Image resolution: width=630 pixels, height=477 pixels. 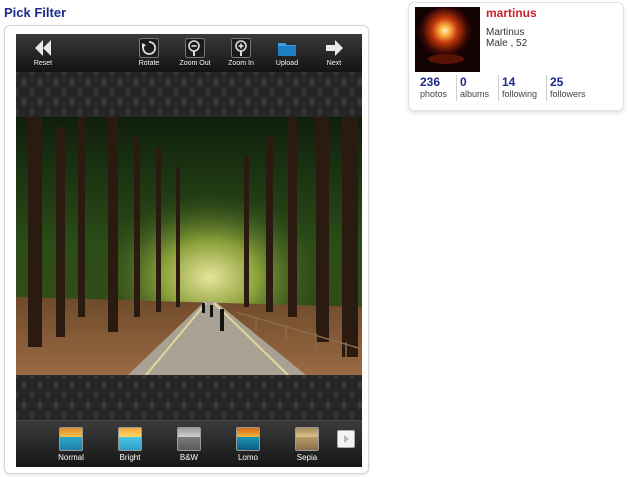 I want to click on canvas-background-bottom, so click(x=189, y=397).